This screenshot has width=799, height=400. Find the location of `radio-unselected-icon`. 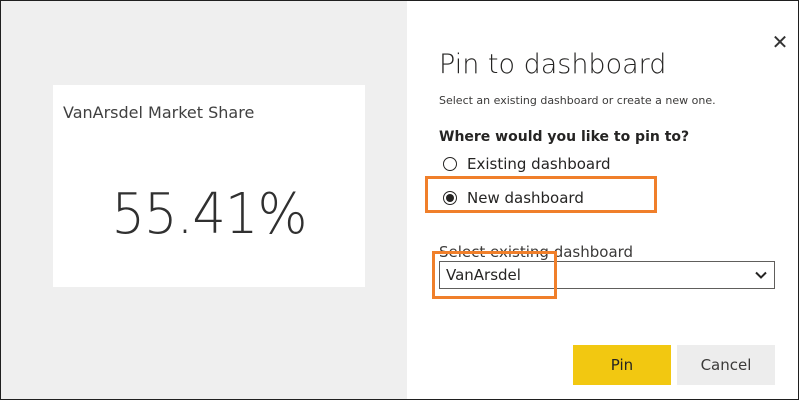

radio-unselected-icon is located at coordinates (450, 164).